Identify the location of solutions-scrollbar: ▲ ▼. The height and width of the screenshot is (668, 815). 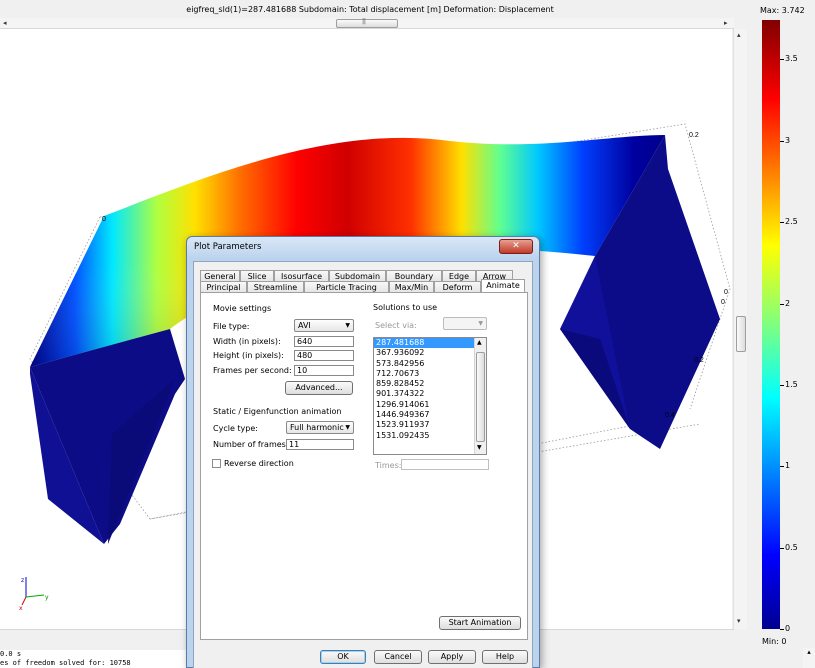
(480, 396).